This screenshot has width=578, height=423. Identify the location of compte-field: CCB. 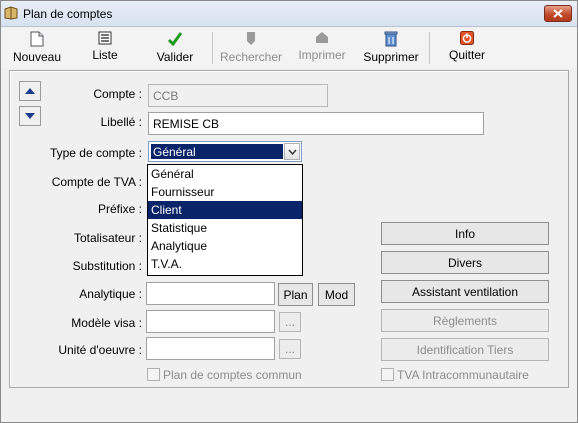
(238, 95).